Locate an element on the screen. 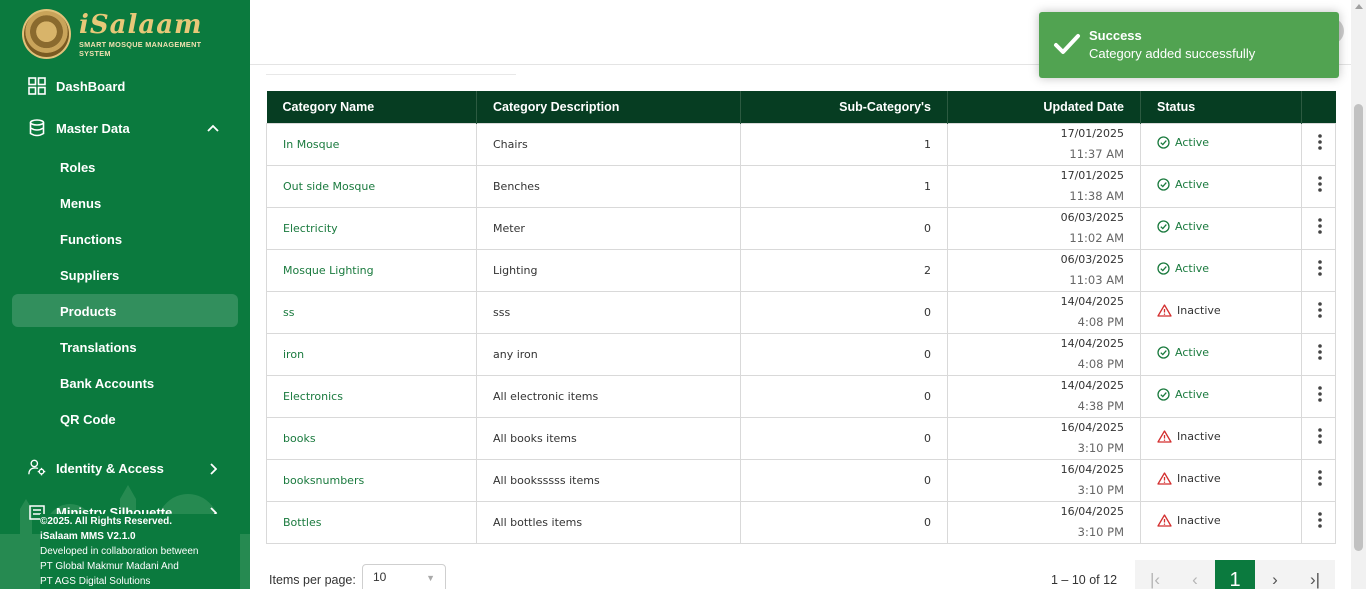 Image resolution: width=1366 pixels, height=589 pixels. dashboard-grid-icon is located at coordinates (37, 86).